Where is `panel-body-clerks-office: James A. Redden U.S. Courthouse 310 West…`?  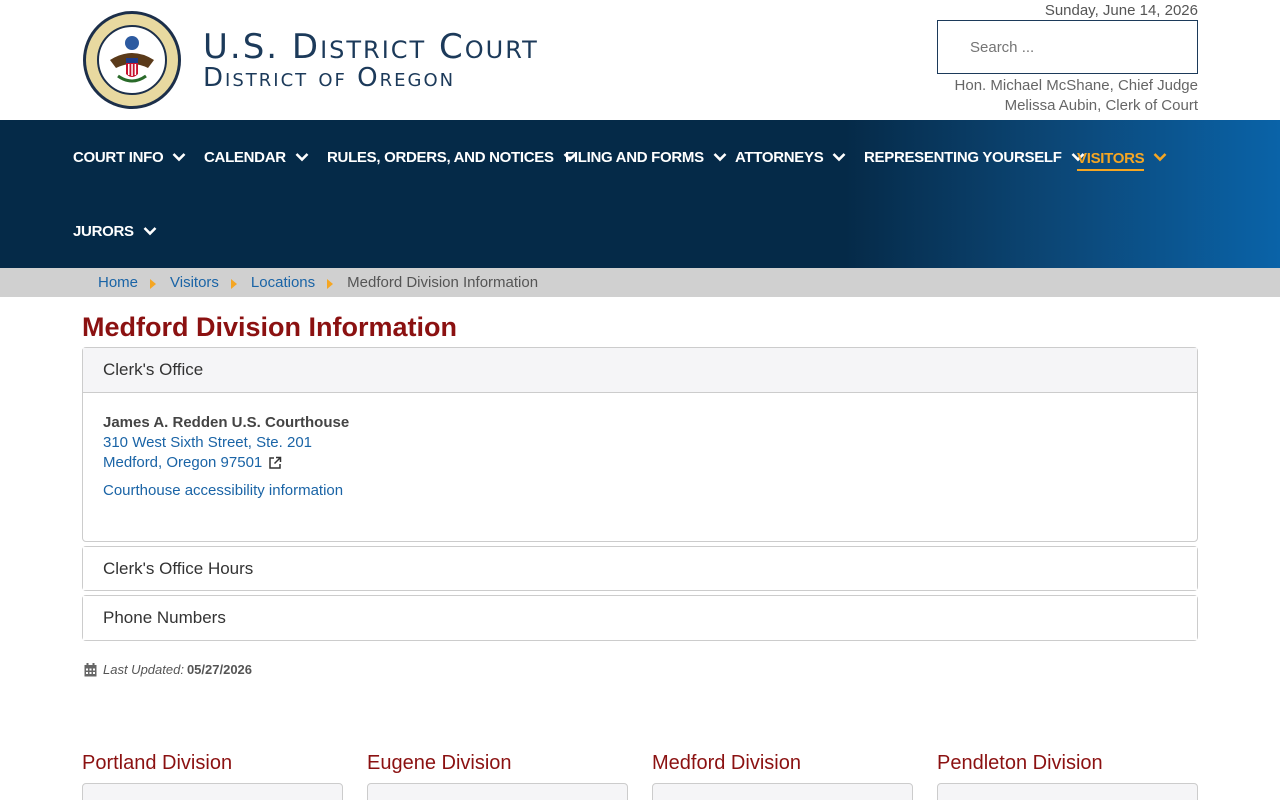
panel-body-clerks-office: James A. Redden U.S. Courthouse 310 West… is located at coordinates (640, 447).